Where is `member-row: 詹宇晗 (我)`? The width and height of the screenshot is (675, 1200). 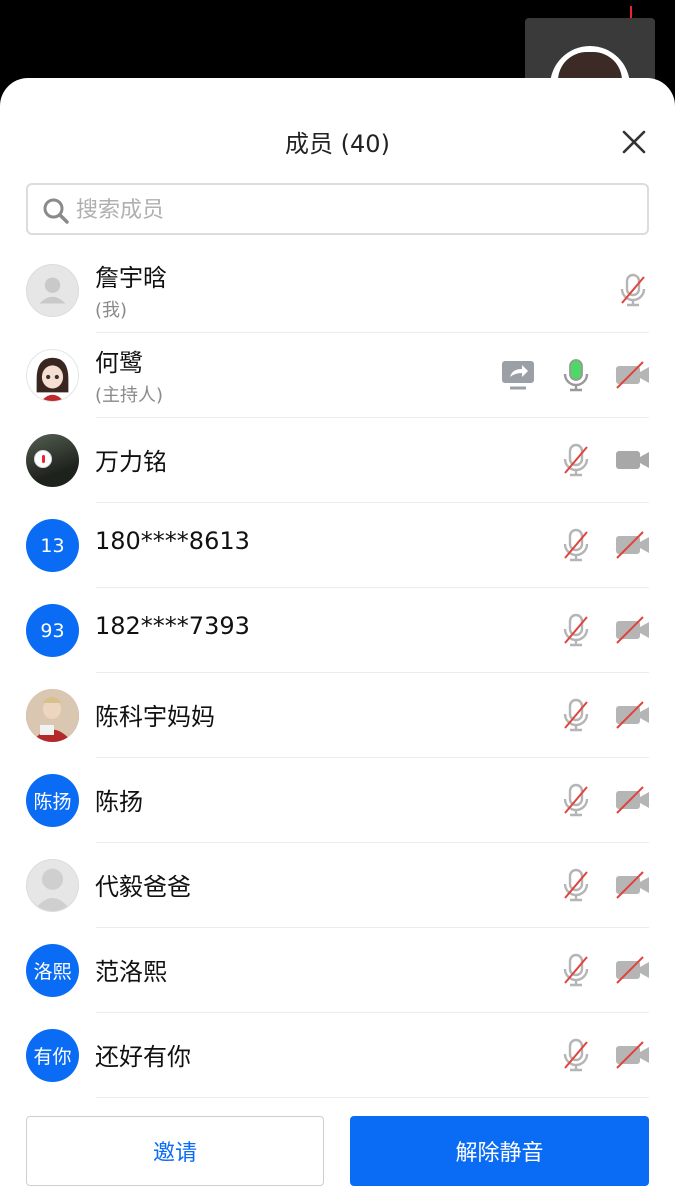
member-row: 詹宇晗 (我) is located at coordinates (337, 290).